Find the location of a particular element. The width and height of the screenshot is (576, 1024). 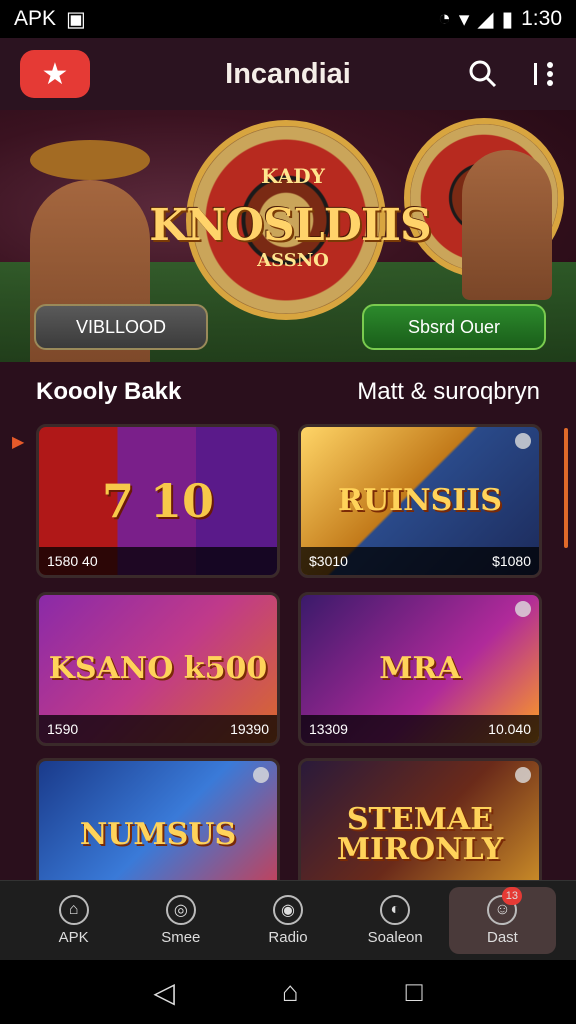

wifi-icon: ▾ is located at coordinates (464, 19).